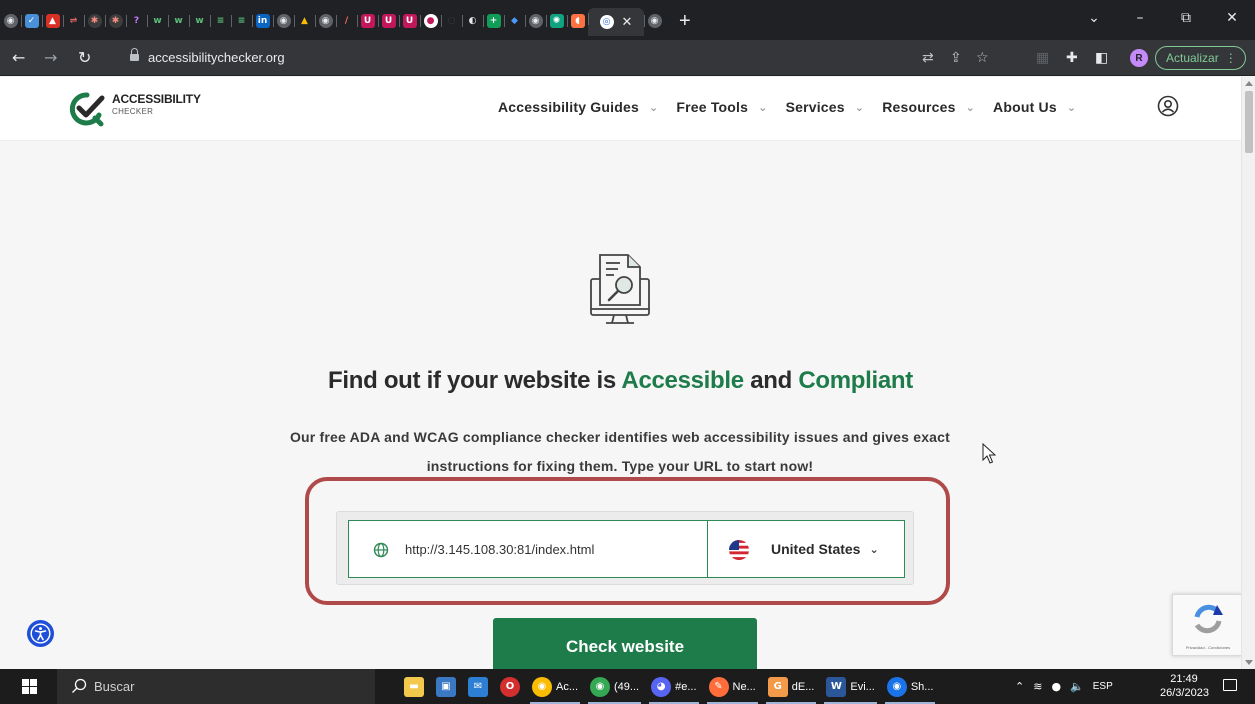 This screenshot has width=1255, height=704. I want to click on taskbar-clock: 21:49 26/3/2023, so click(1184, 686).